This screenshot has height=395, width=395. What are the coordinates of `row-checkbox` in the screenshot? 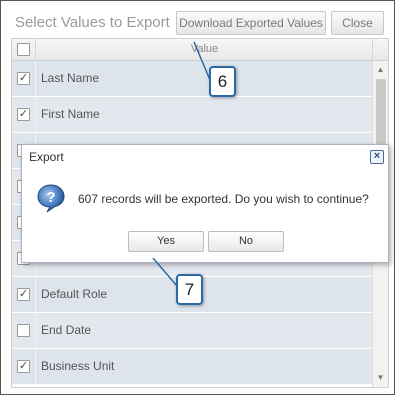 It's located at (23, 330).